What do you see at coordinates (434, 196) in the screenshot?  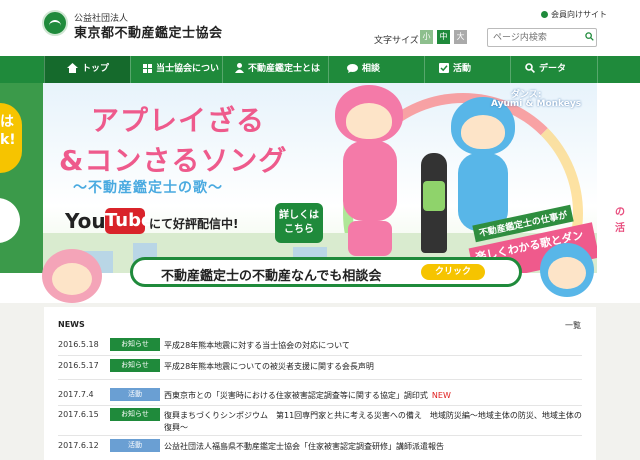 I see `dancer-top` at bounding box center [434, 196].